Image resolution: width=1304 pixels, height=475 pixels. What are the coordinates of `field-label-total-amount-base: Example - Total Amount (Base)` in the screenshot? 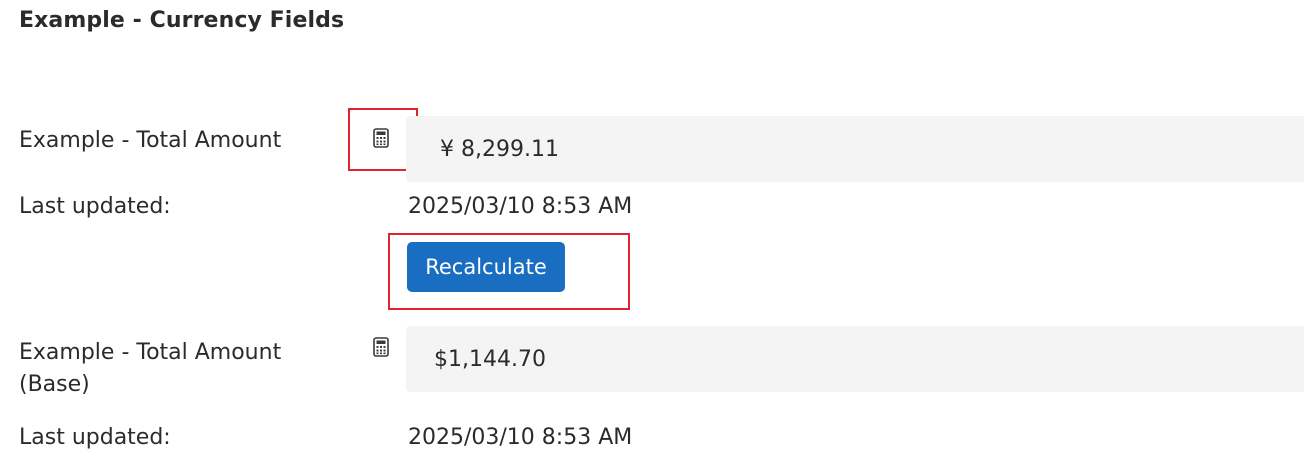 It's located at (150, 368).